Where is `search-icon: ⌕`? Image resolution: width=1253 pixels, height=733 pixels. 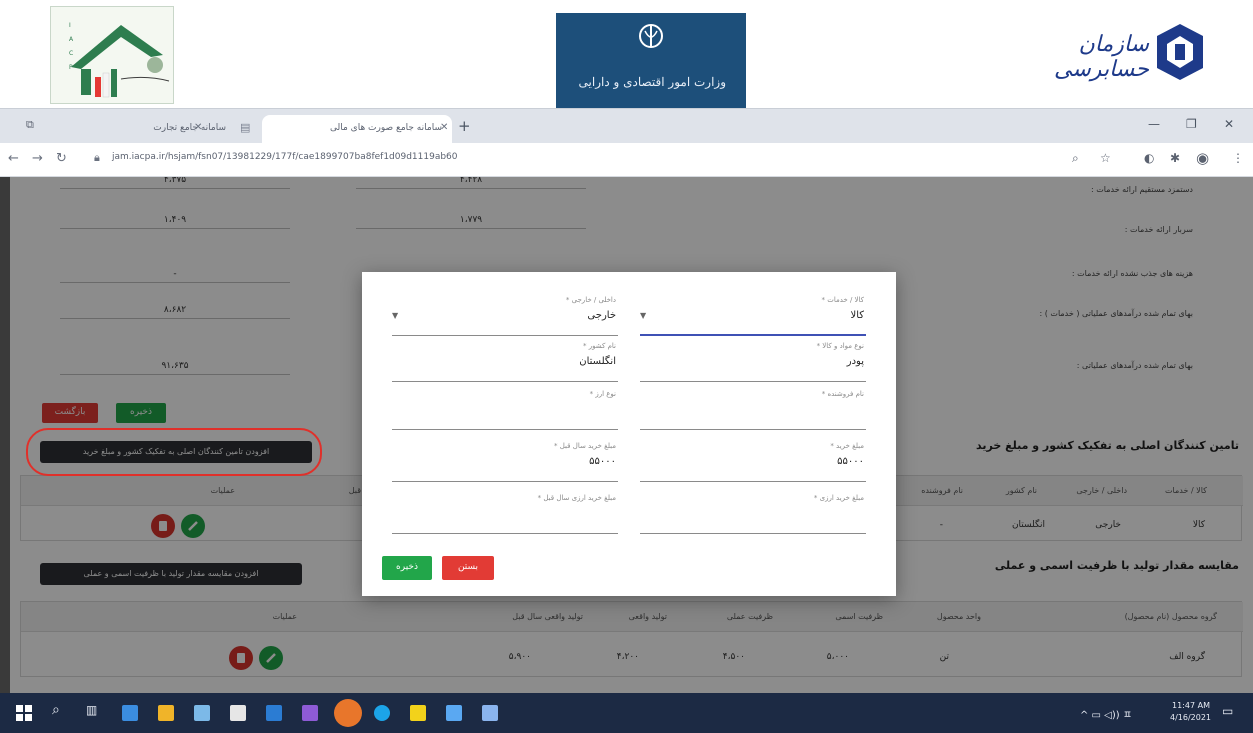 search-icon: ⌕ is located at coordinates (56, 710).